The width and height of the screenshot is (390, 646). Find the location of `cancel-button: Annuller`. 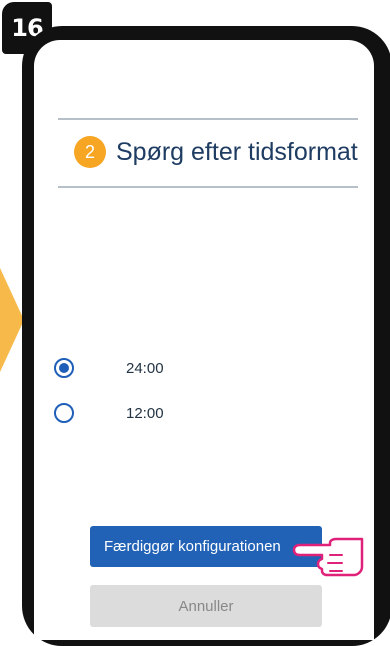

cancel-button: Annuller is located at coordinates (206, 606).